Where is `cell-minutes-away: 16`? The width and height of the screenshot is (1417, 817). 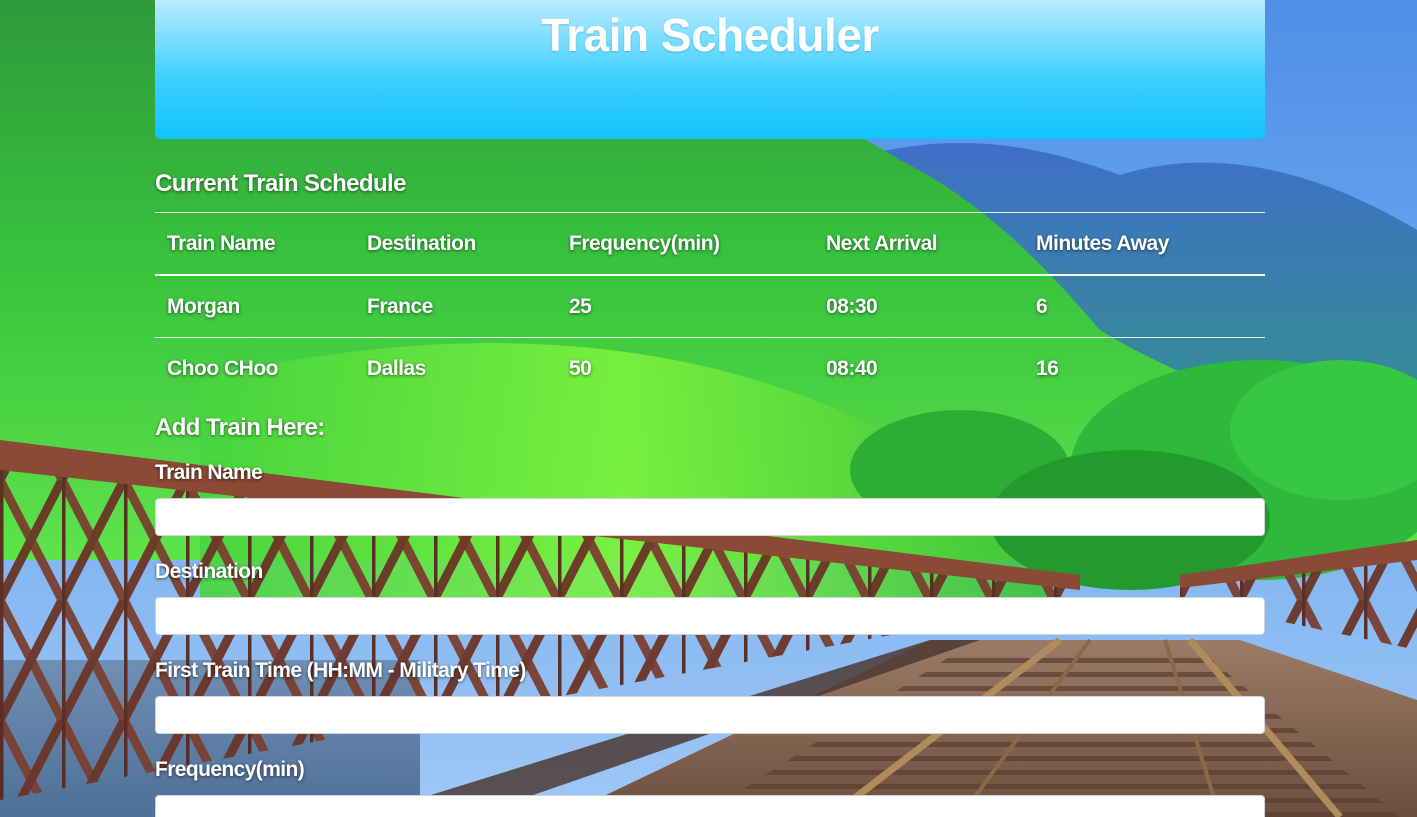 cell-minutes-away: 16 is located at coordinates (1144, 368).